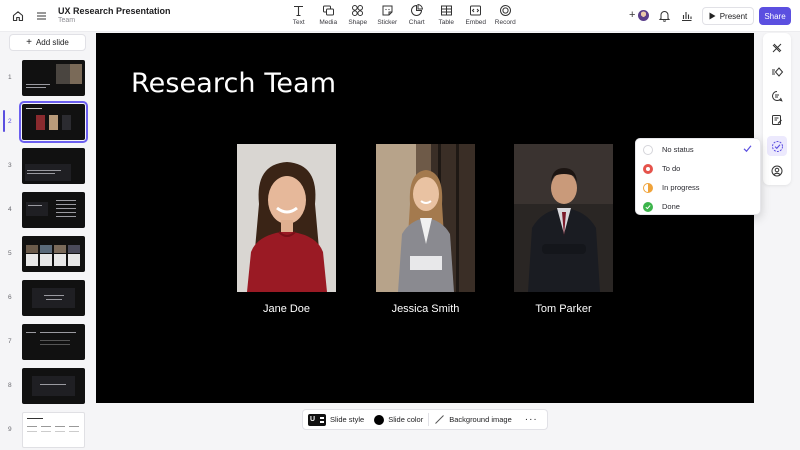 This screenshot has height=450, width=800. What do you see at coordinates (777, 109) in the screenshot?
I see `right-tool-rail` at bounding box center [777, 109].